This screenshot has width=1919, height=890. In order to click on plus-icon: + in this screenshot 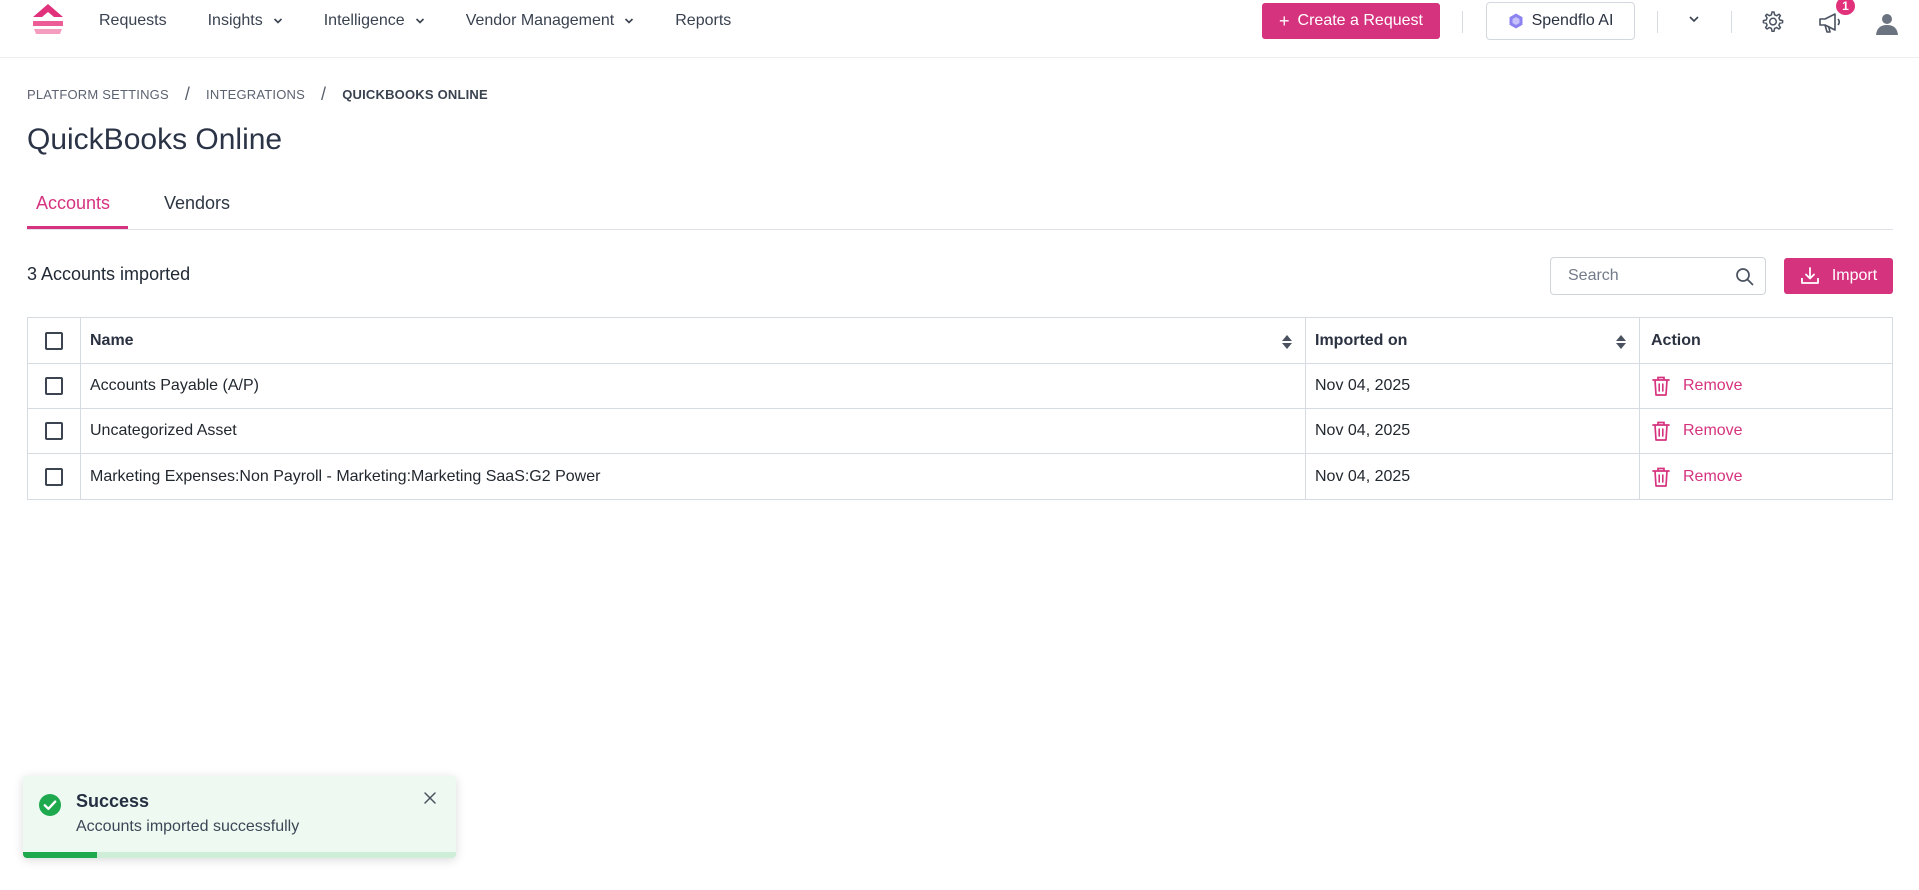, I will do `click(1284, 20)`.